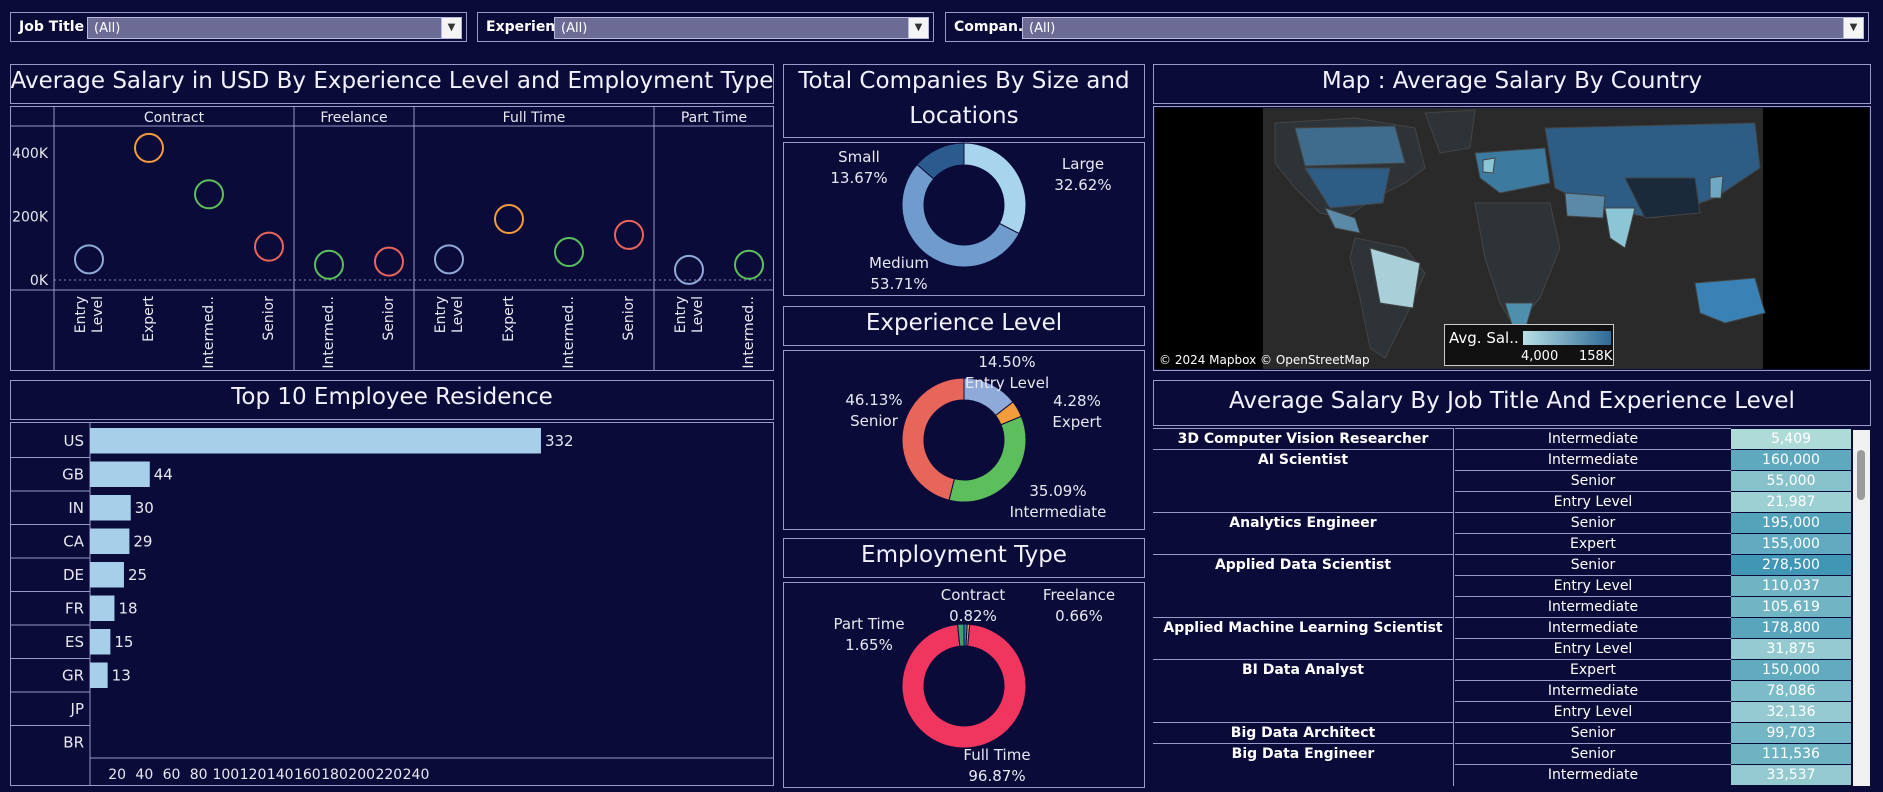  I want to click on scatter-y-tick: 400K, so click(30, 154).